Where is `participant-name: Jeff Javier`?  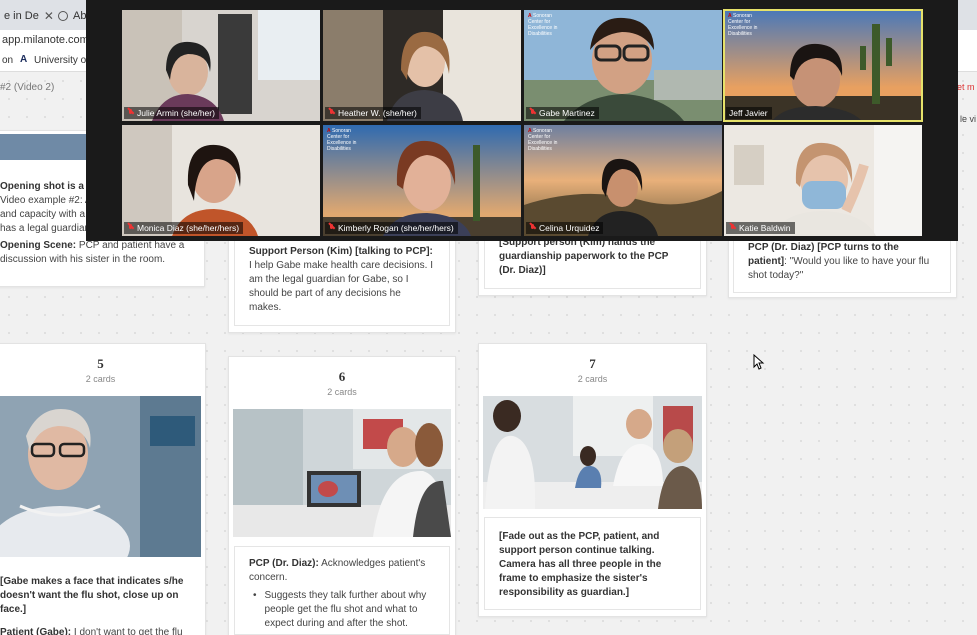 participant-name: Jeff Javier is located at coordinates (748, 113).